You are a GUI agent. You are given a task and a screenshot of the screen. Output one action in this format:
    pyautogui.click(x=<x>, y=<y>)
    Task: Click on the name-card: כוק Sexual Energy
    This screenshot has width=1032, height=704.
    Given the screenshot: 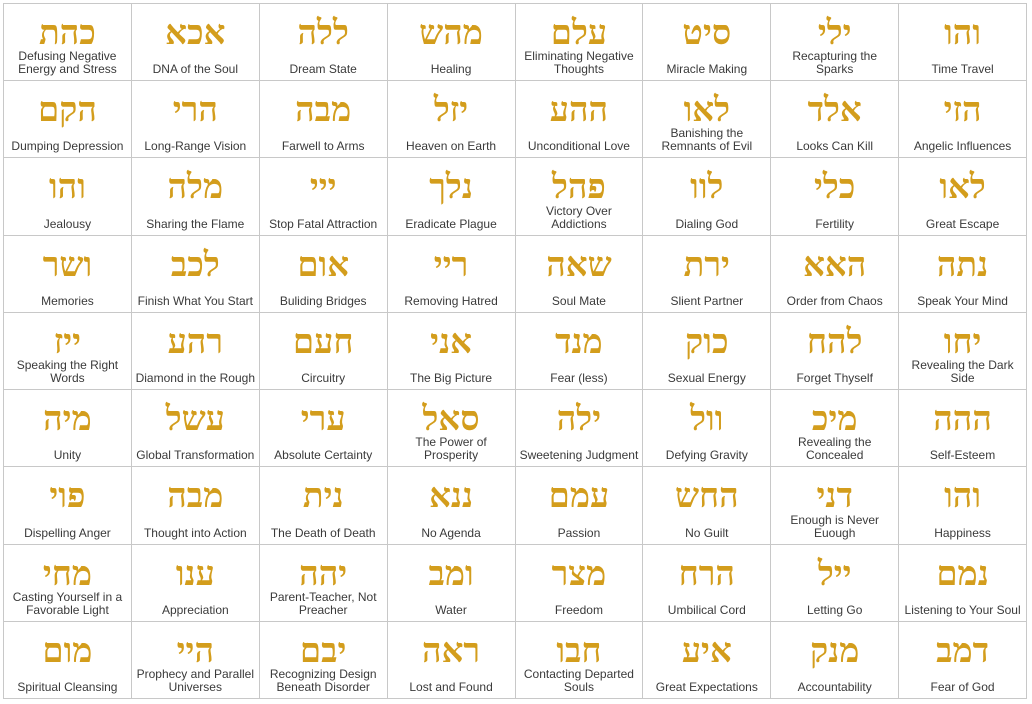 What is the action you would take?
    pyautogui.click(x=707, y=351)
    